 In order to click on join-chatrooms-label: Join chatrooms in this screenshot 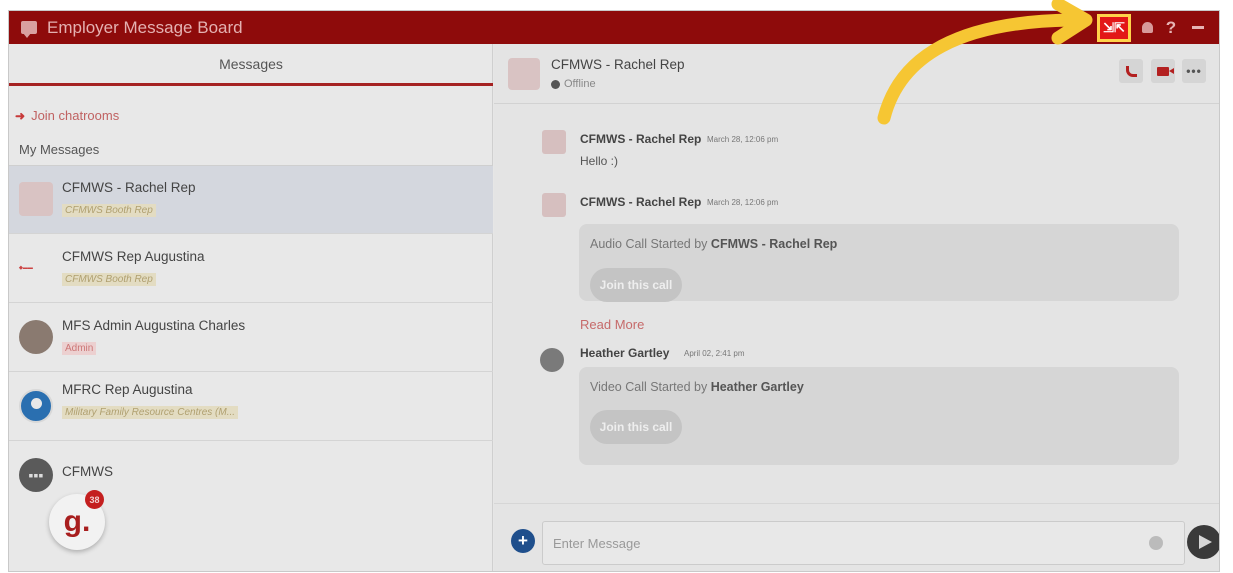, I will do `click(75, 115)`.